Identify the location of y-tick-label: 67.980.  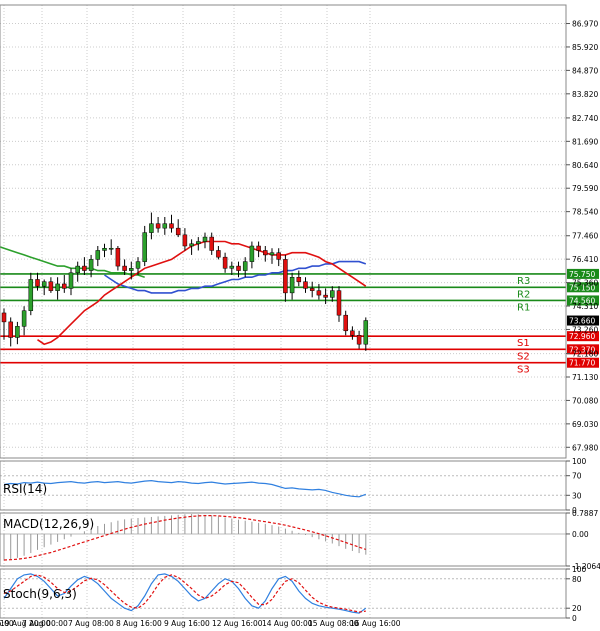
(585, 447).